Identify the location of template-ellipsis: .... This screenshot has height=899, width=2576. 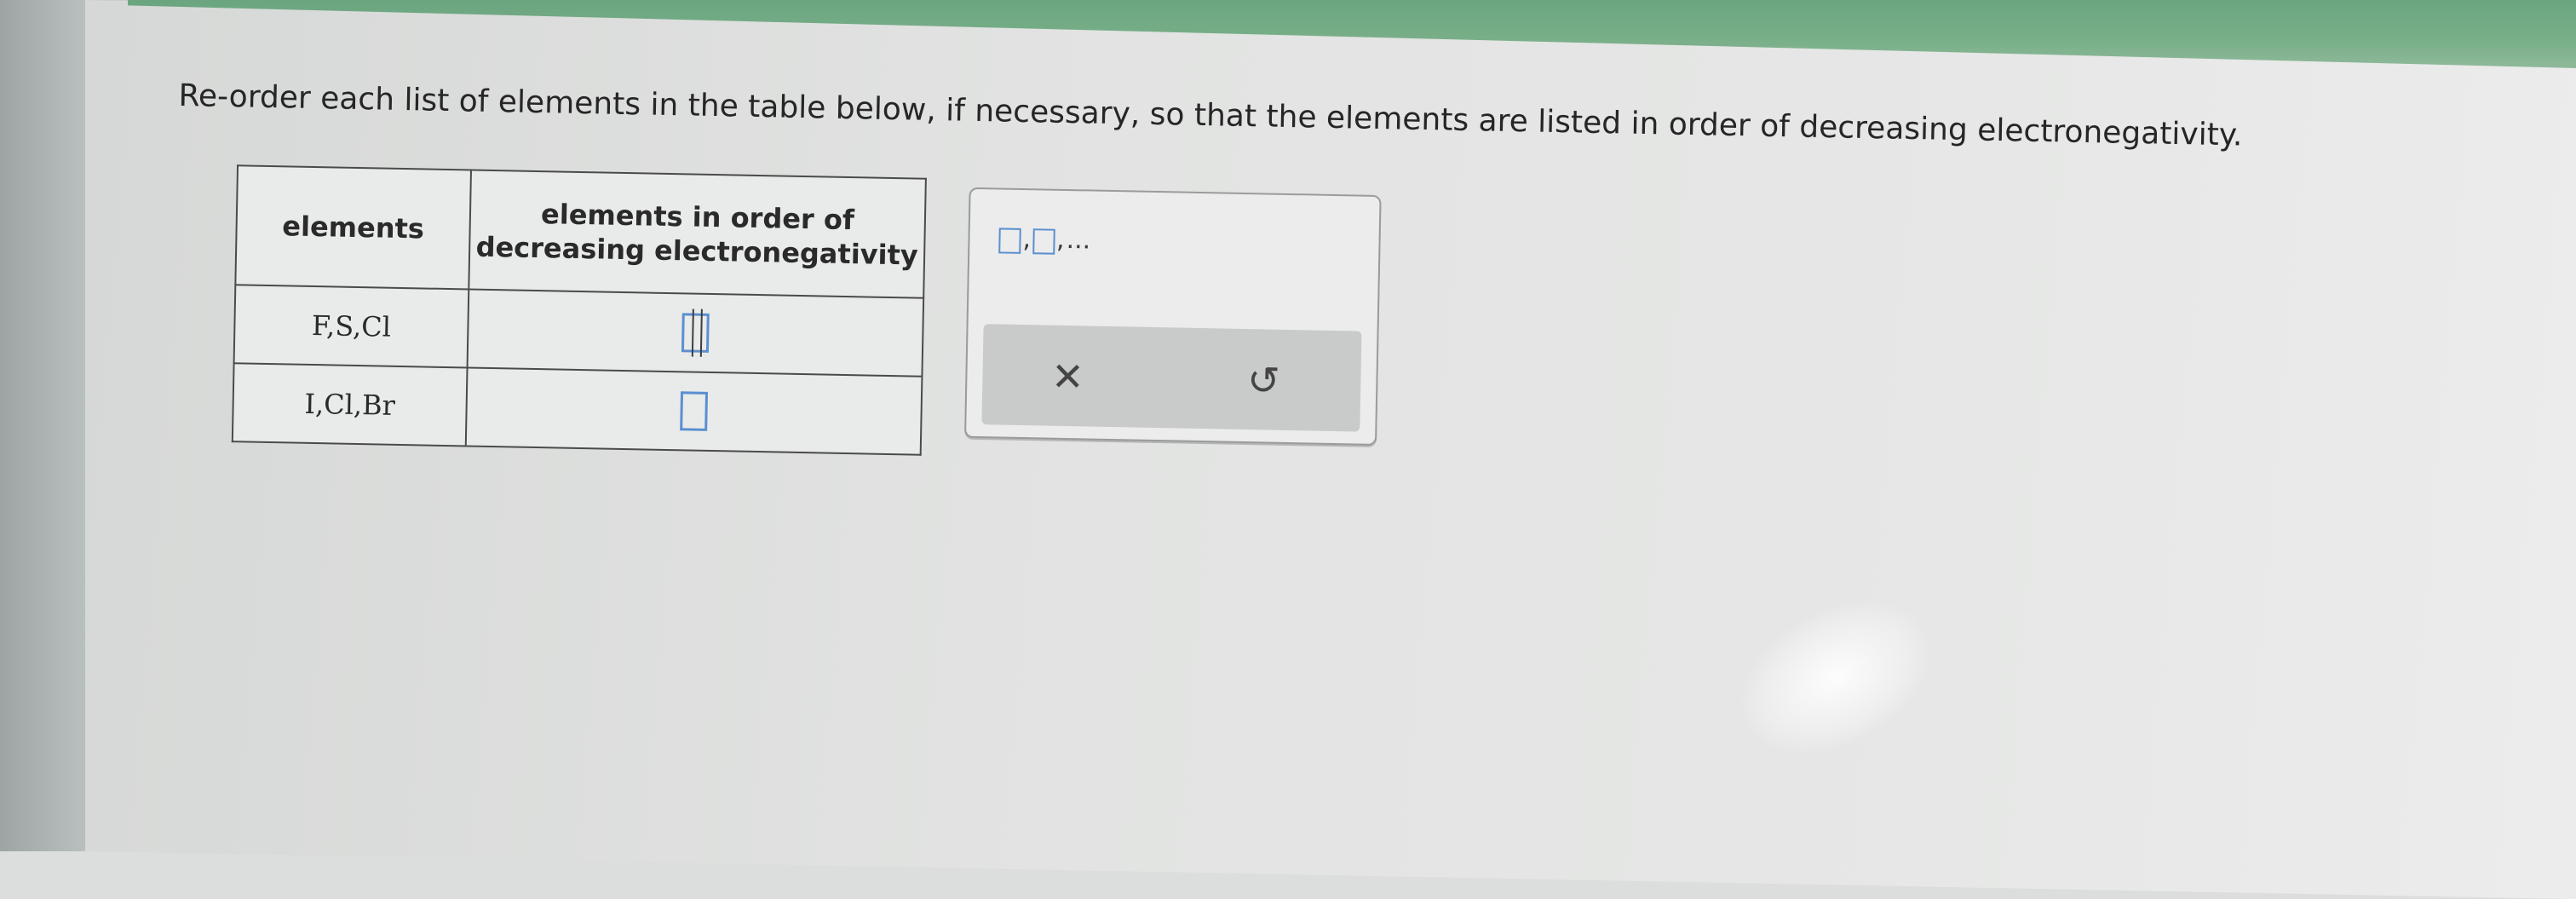
(1079, 240).